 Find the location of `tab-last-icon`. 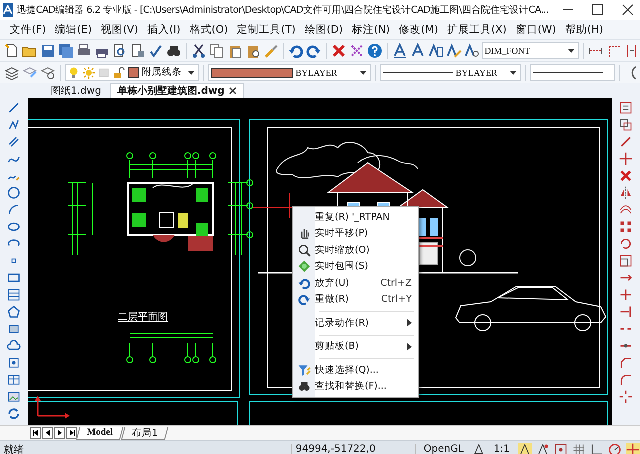

tab-last-icon is located at coordinates (71, 433).